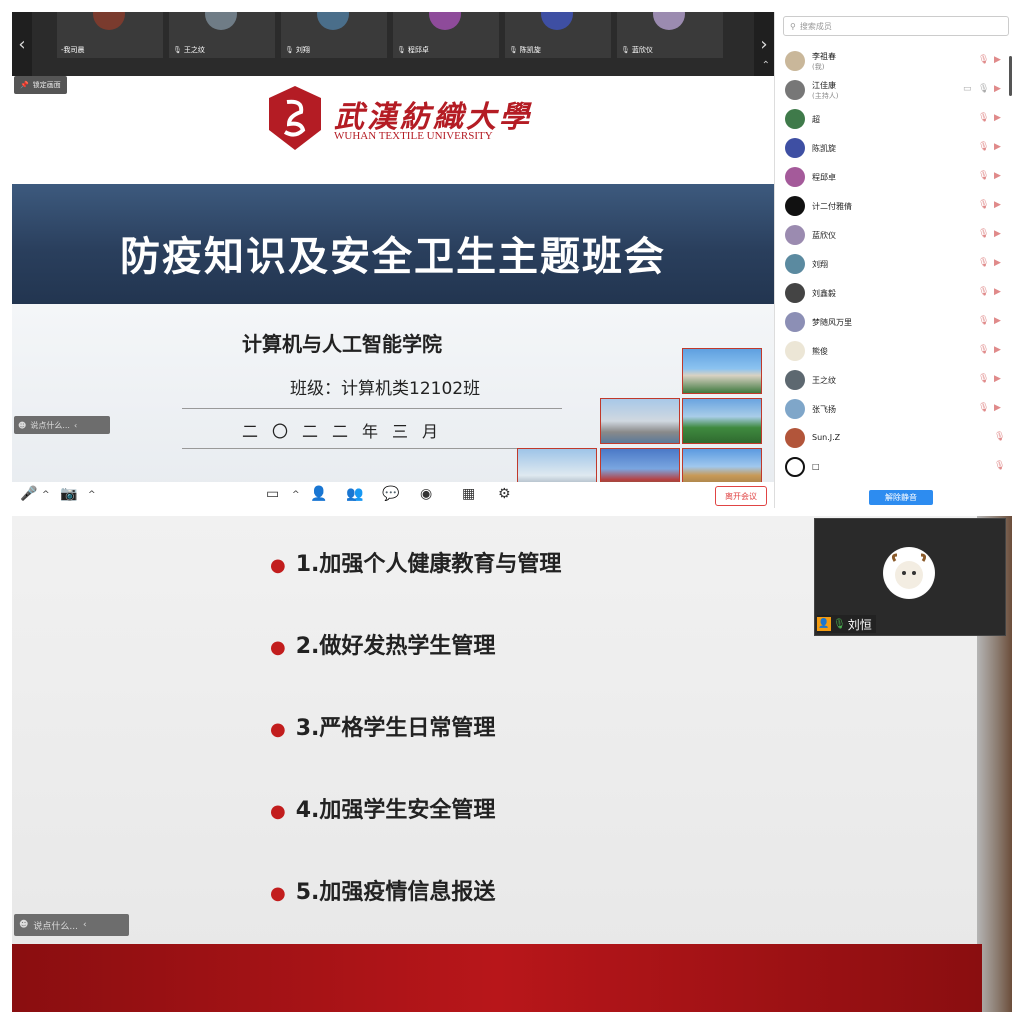 Image resolution: width=1024 pixels, height=1024 pixels. What do you see at coordinates (395, 728) in the screenshot?
I see `item-text: 3.严格学生日常管理` at bounding box center [395, 728].